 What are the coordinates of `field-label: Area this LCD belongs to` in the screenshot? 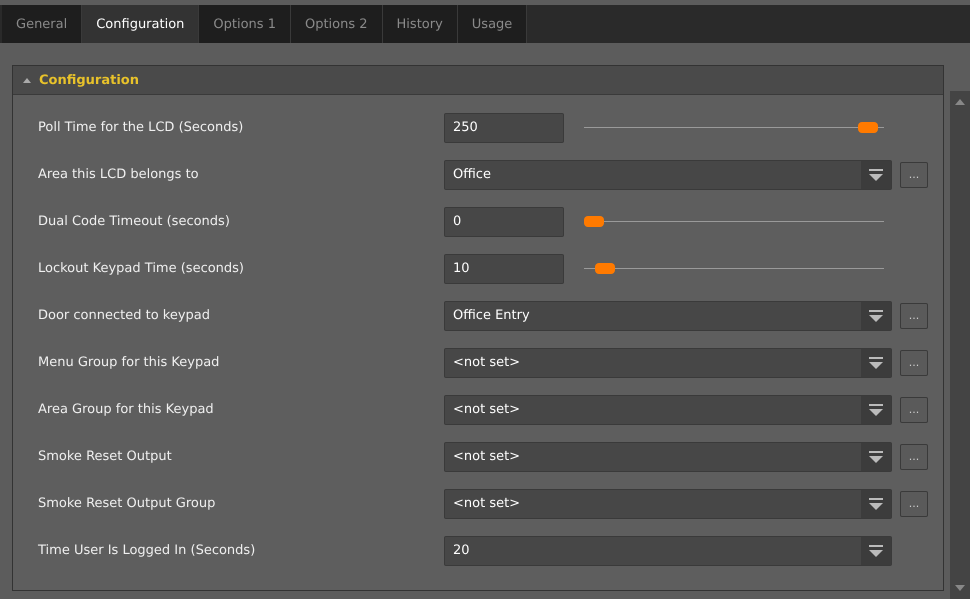 It's located at (118, 174).